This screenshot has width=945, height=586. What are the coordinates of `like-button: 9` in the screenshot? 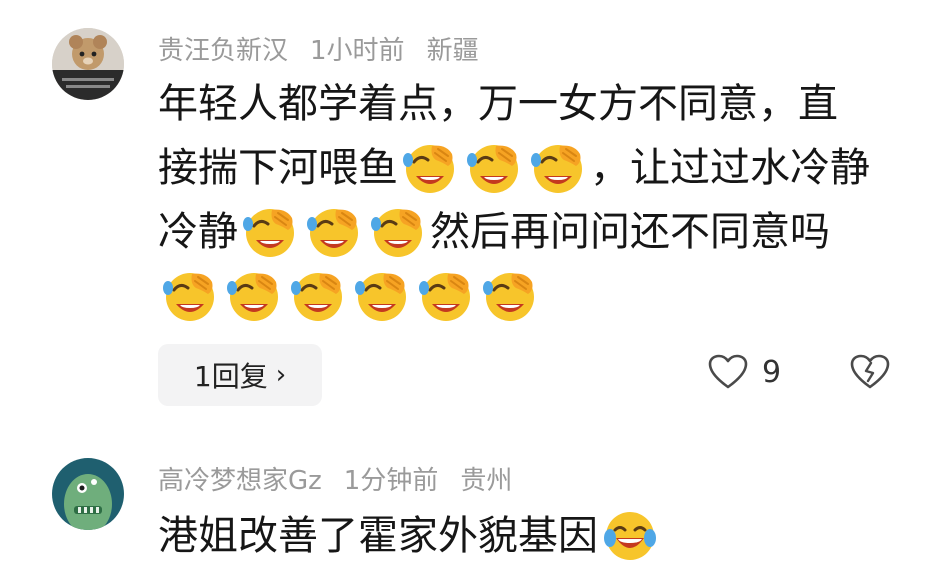 It's located at (744, 372).